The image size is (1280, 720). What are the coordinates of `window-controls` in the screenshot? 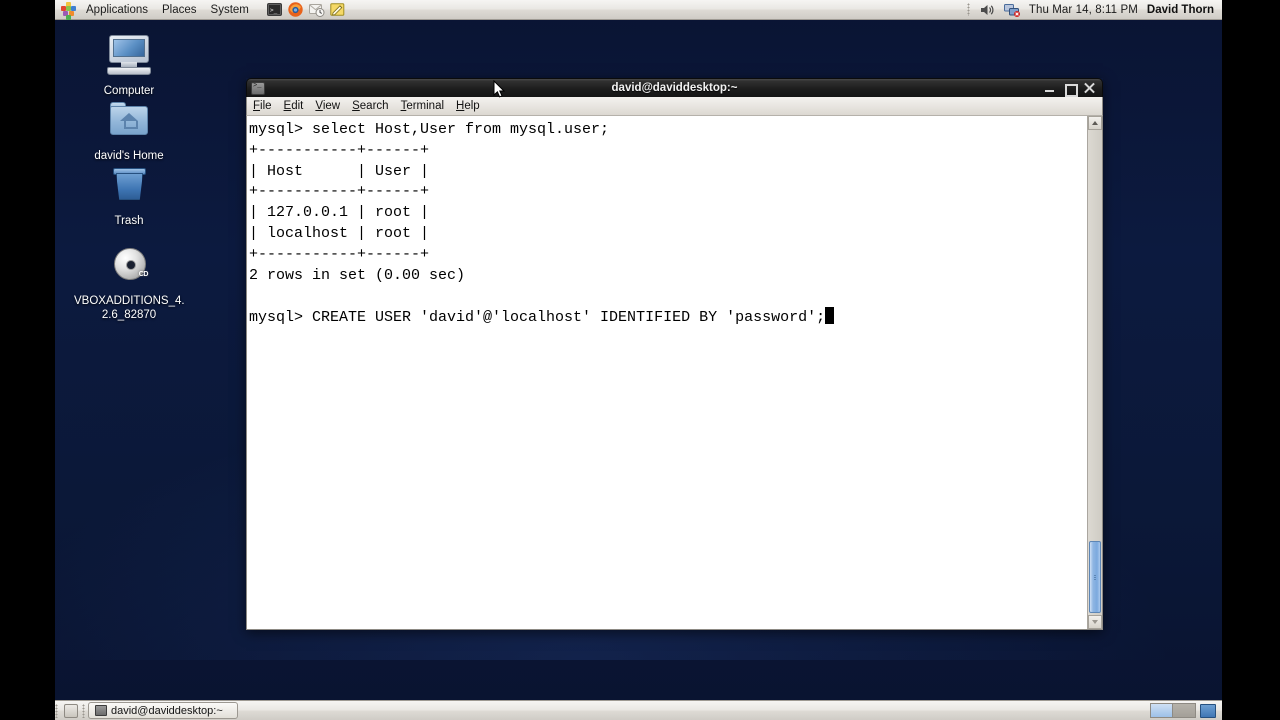 It's located at (1073, 90).